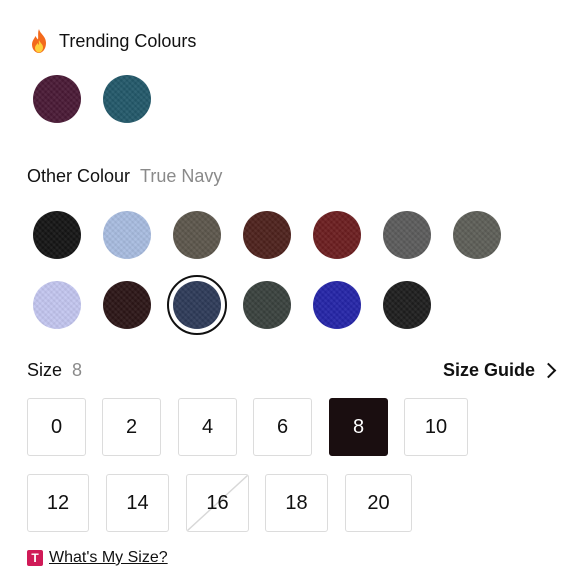 This screenshot has height=580, width=580. What do you see at coordinates (197, 305) in the screenshot?
I see `colour-swatch-selected` at bounding box center [197, 305].